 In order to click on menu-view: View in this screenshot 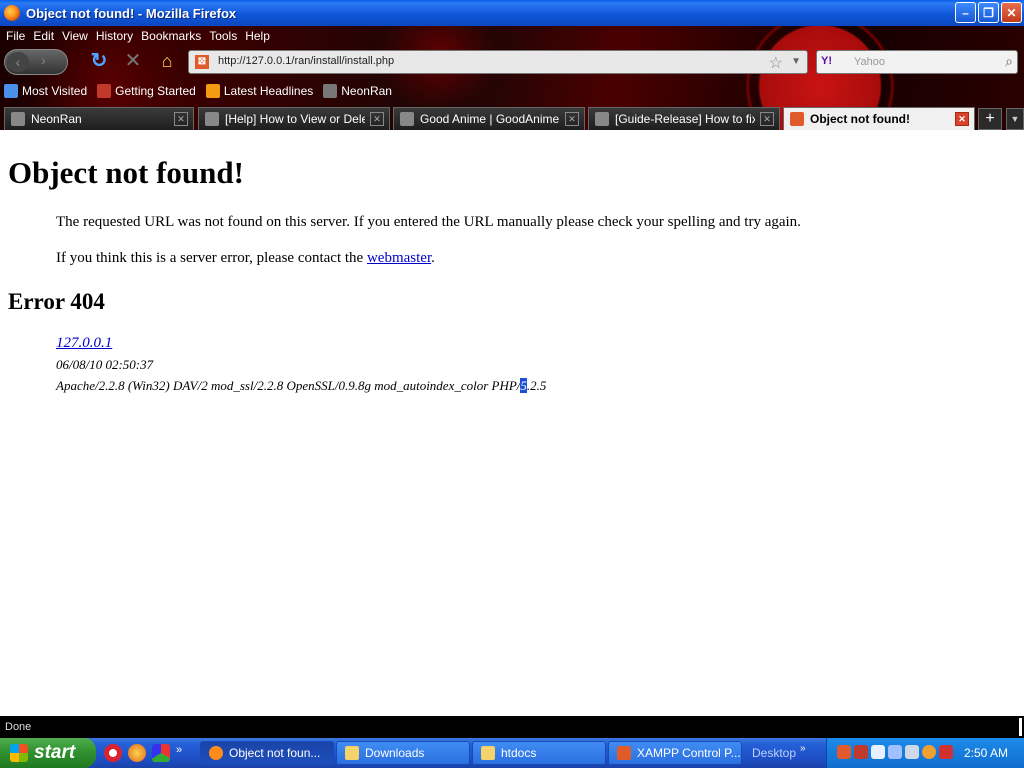, I will do `click(75, 36)`.